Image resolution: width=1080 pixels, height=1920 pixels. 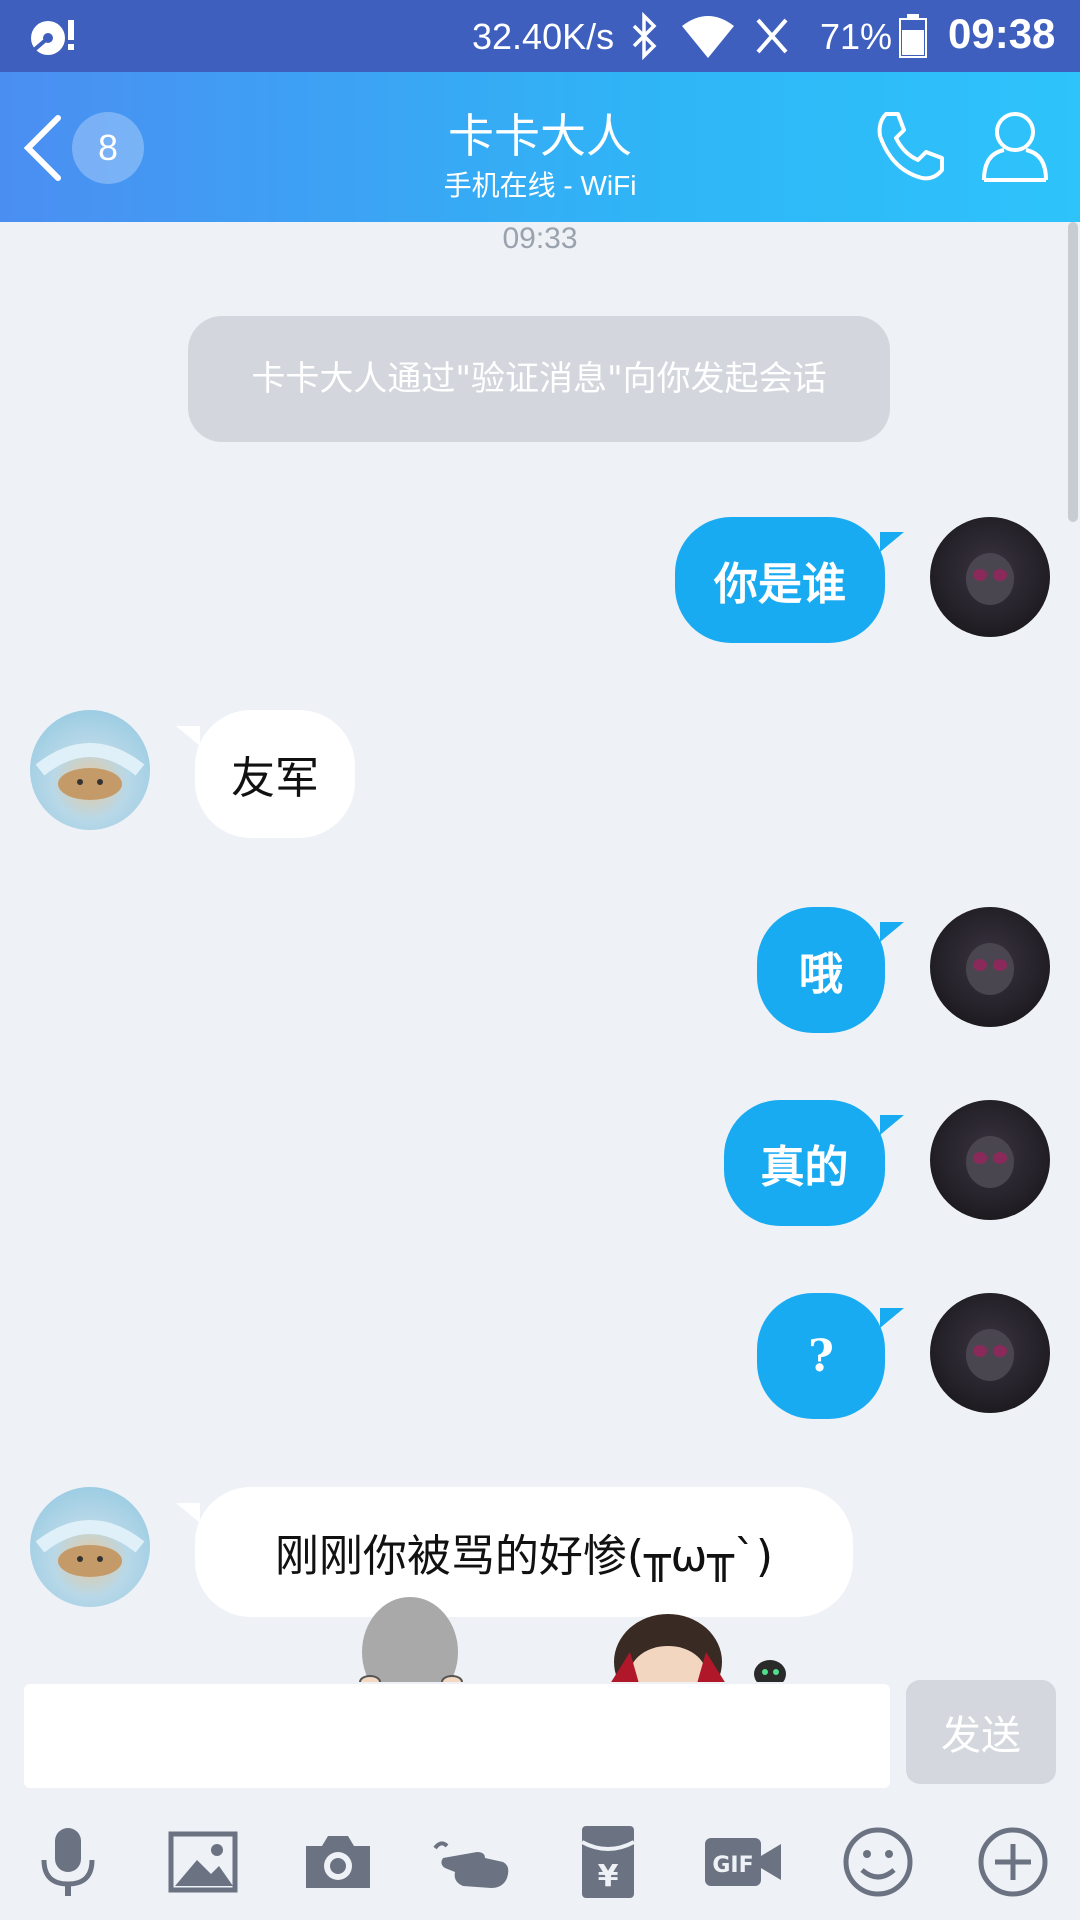 What do you see at coordinates (572, 1639) in the screenshot?
I see `sticker-peek-characters` at bounding box center [572, 1639].